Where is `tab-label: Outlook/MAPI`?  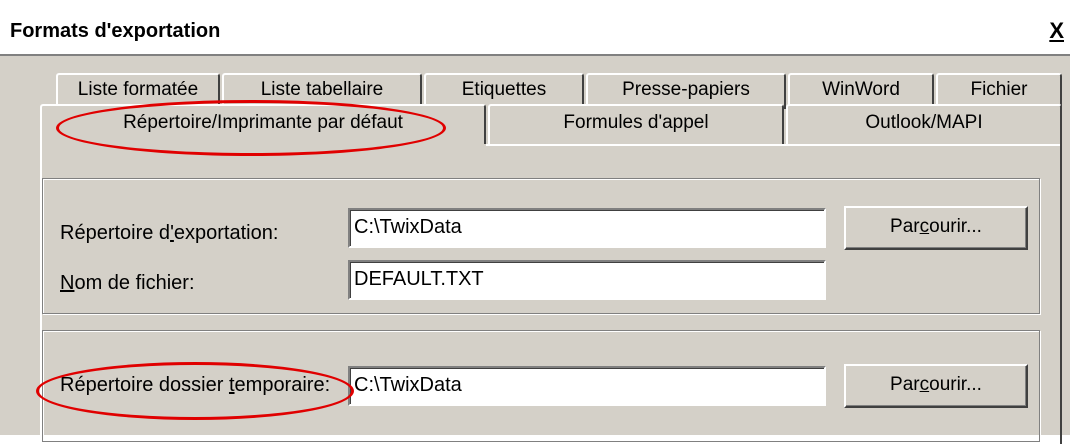
tab-label: Outlook/MAPI is located at coordinates (924, 122).